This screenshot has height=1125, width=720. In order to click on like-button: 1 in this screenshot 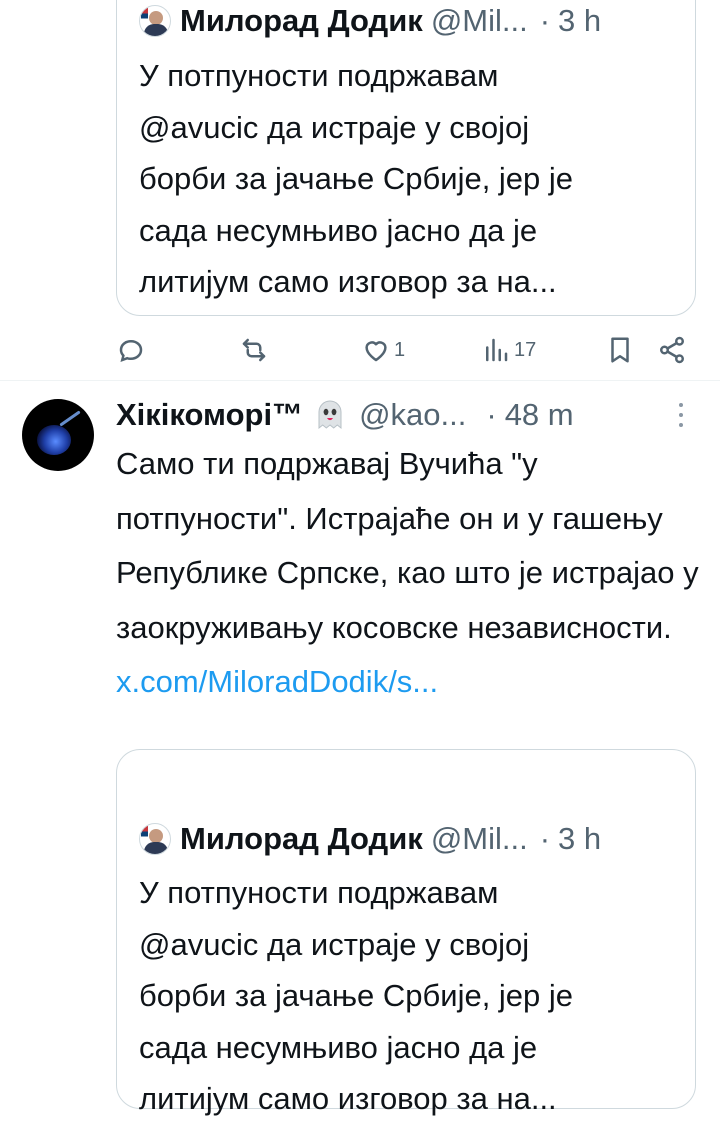, I will do `click(383, 350)`.